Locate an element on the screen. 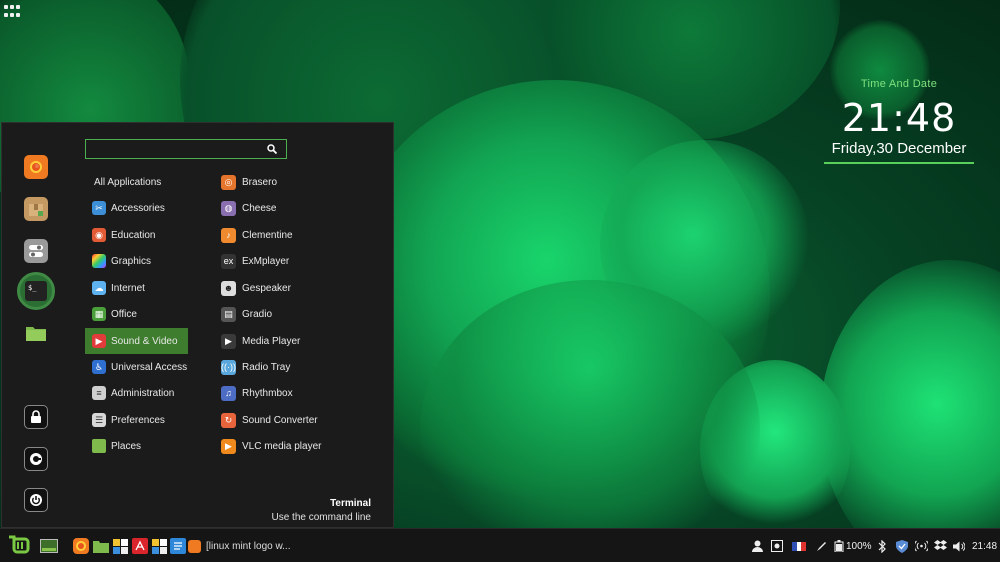  accessories-icon: ✂ is located at coordinates (99, 208).